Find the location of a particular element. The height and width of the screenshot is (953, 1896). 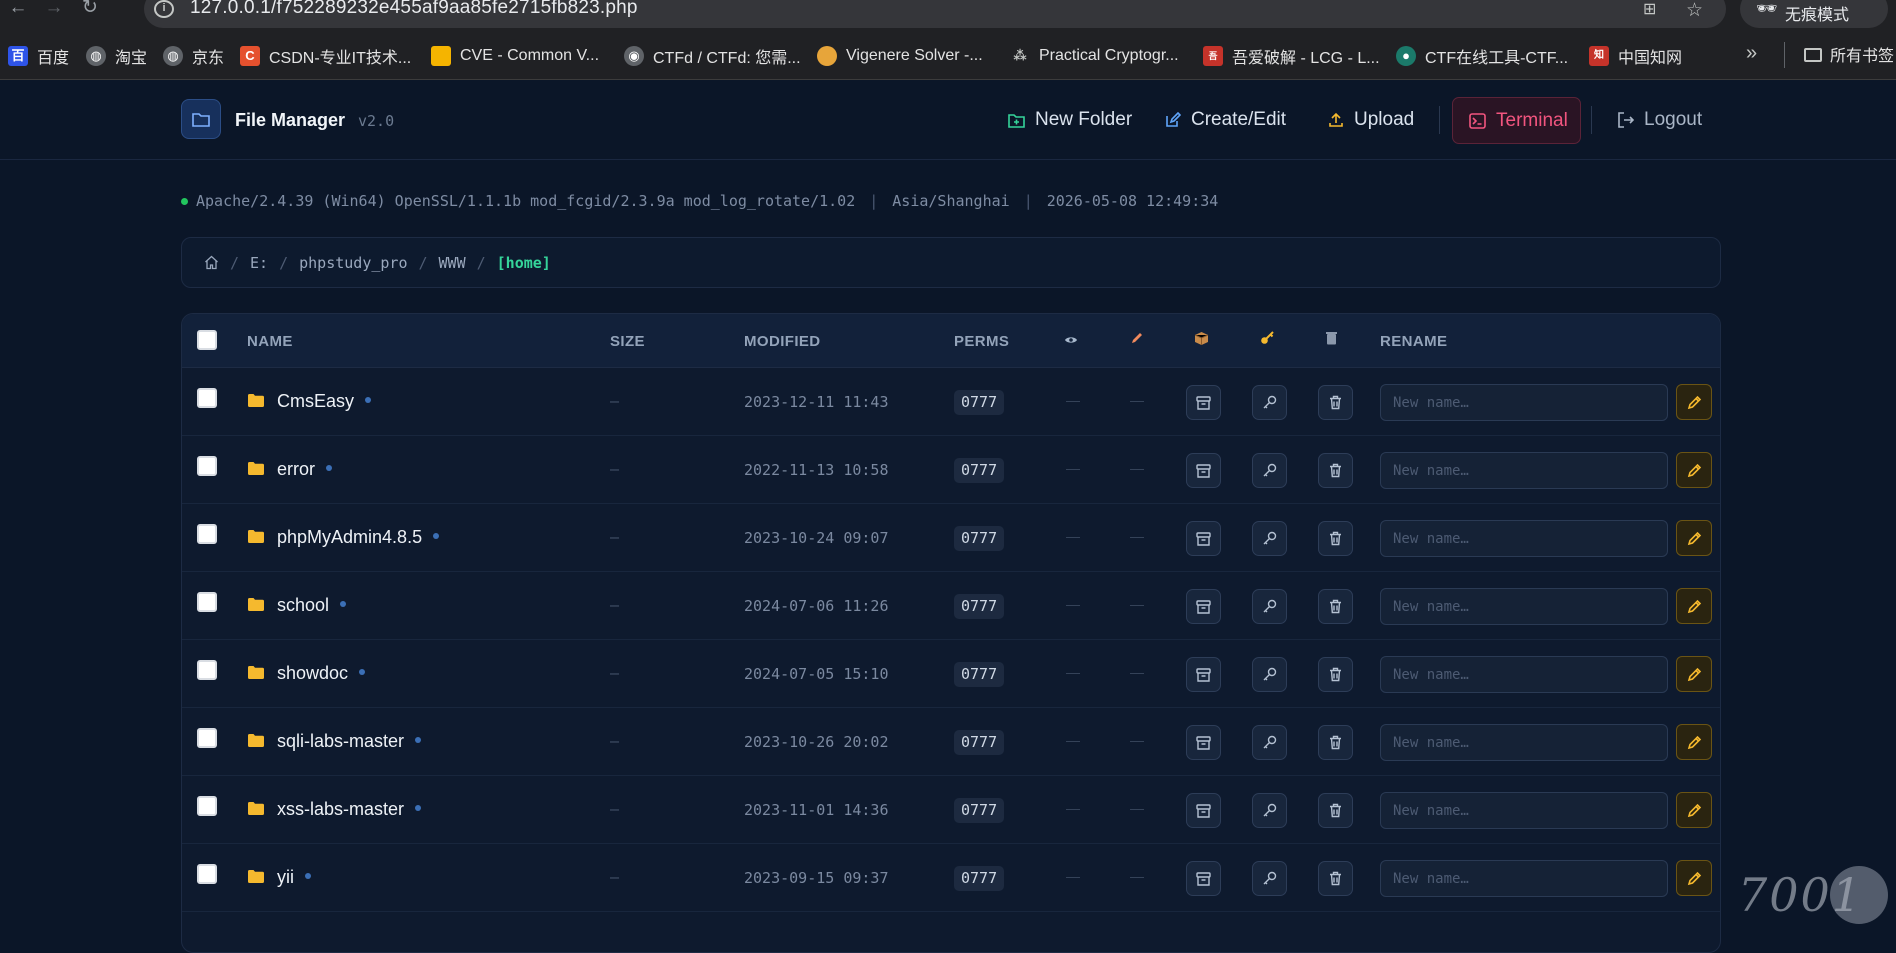

breadcrumb-phpstudy: phpstudy_pro is located at coordinates (353, 263).